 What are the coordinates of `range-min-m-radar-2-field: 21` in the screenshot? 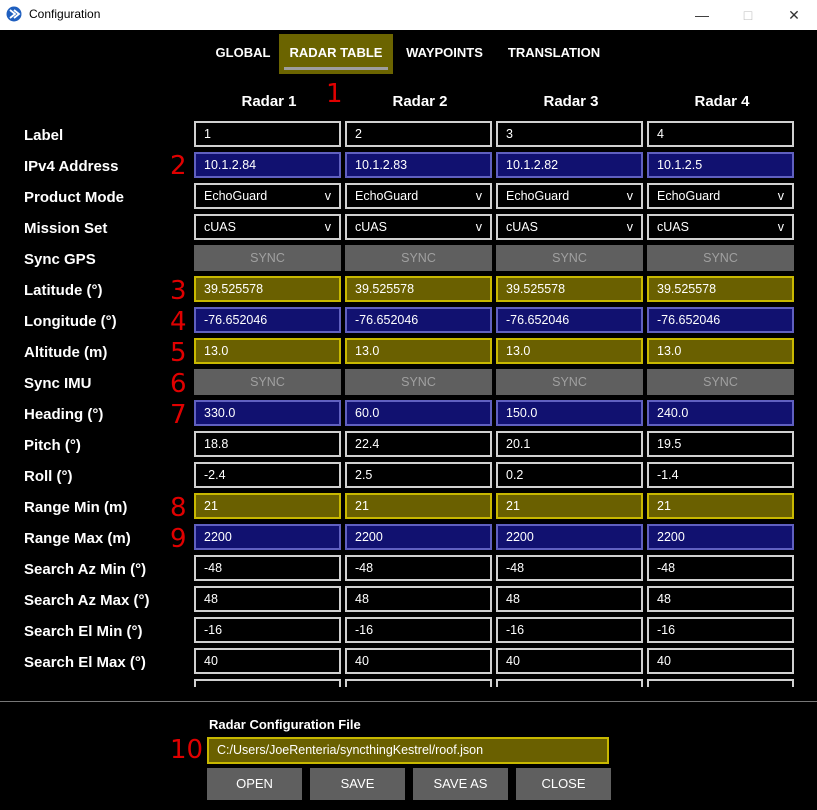 It's located at (418, 506).